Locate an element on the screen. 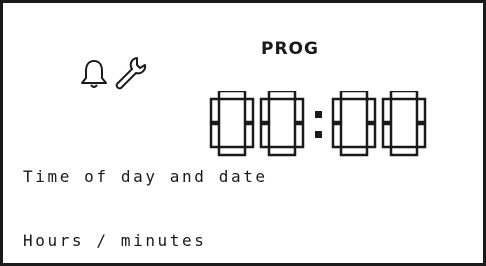 This screenshot has height=266, width=486. prog-label: PROG is located at coordinates (290, 49).